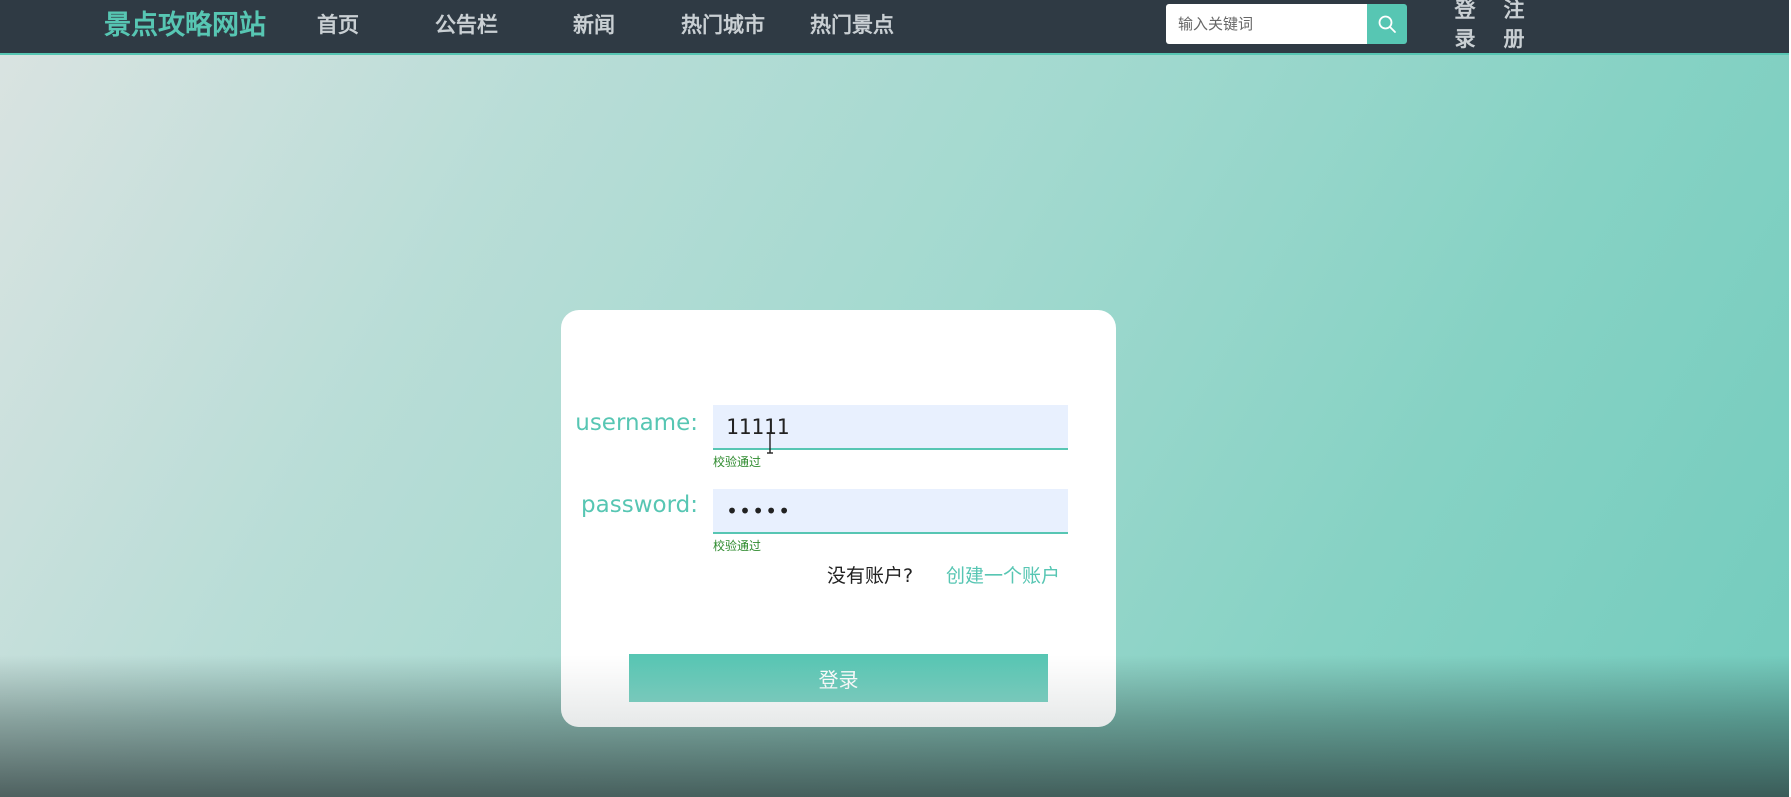 The image size is (1791, 797). Describe the element at coordinates (770, 443) in the screenshot. I see `text-cursor-icon` at that location.